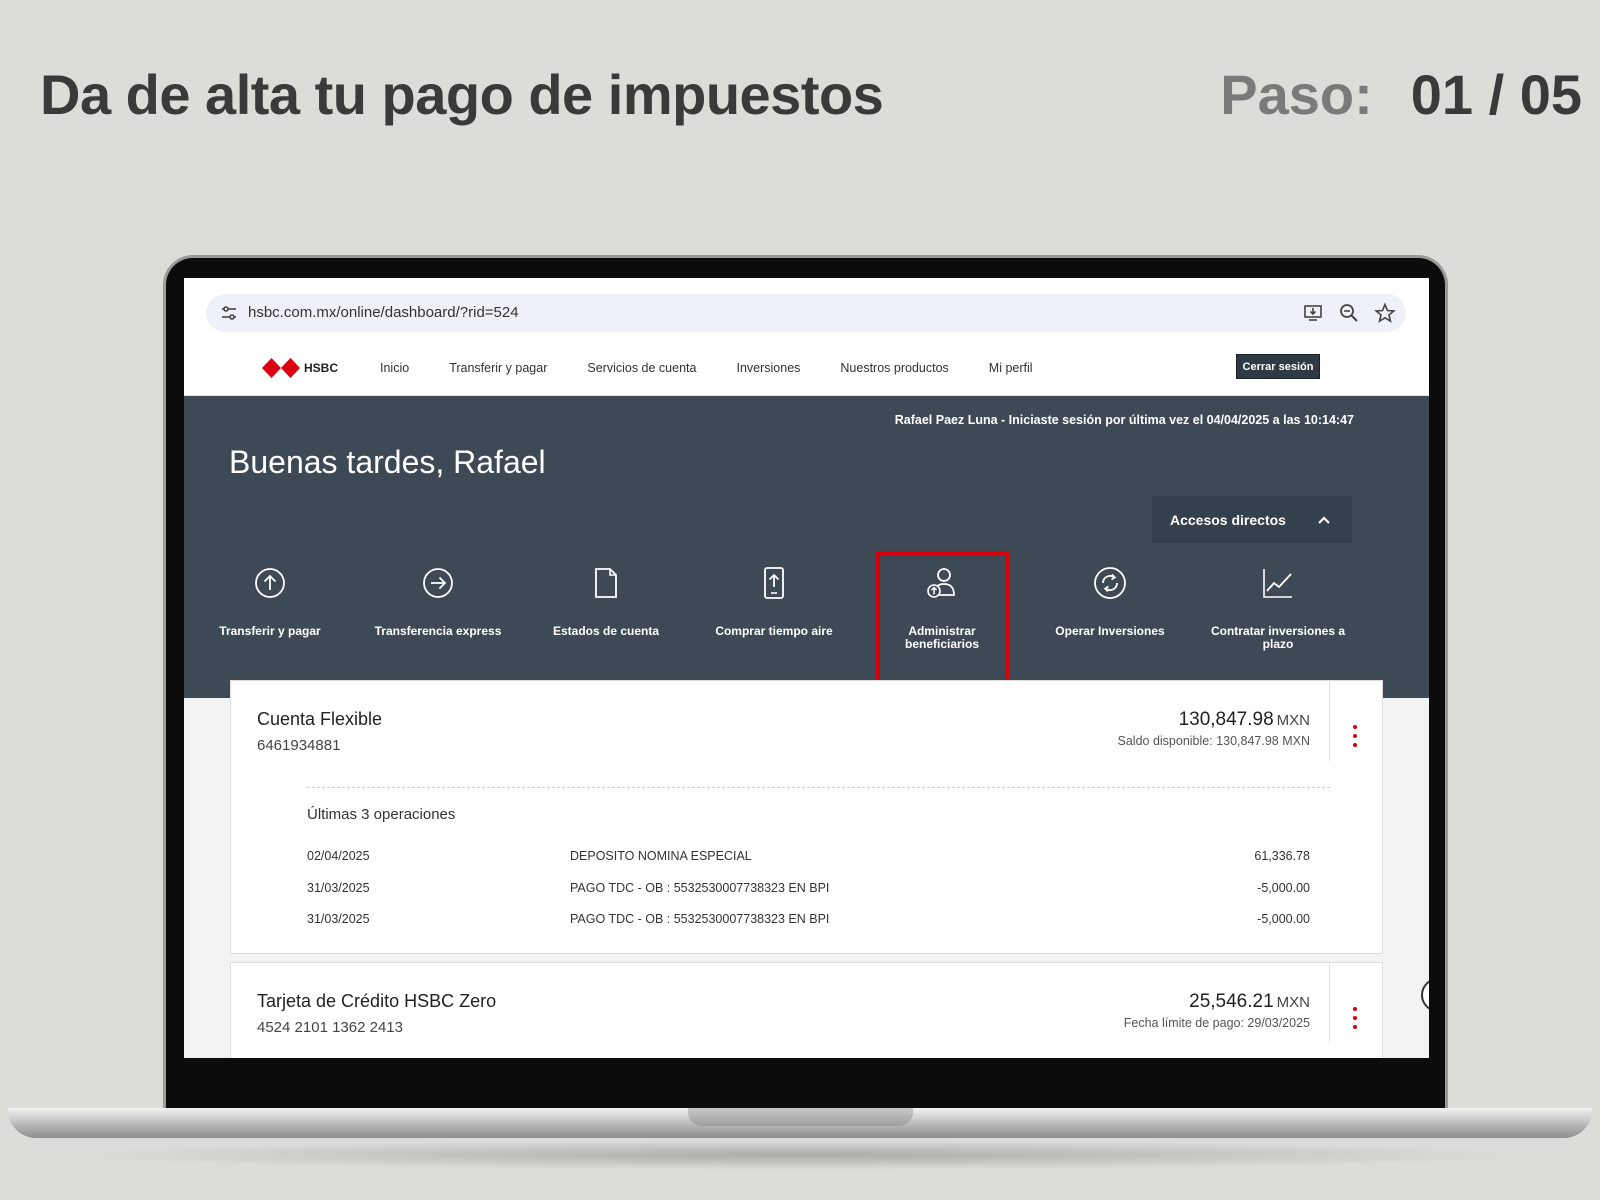  I want to click on quick-action-label: Transferir y pagar, so click(270, 631).